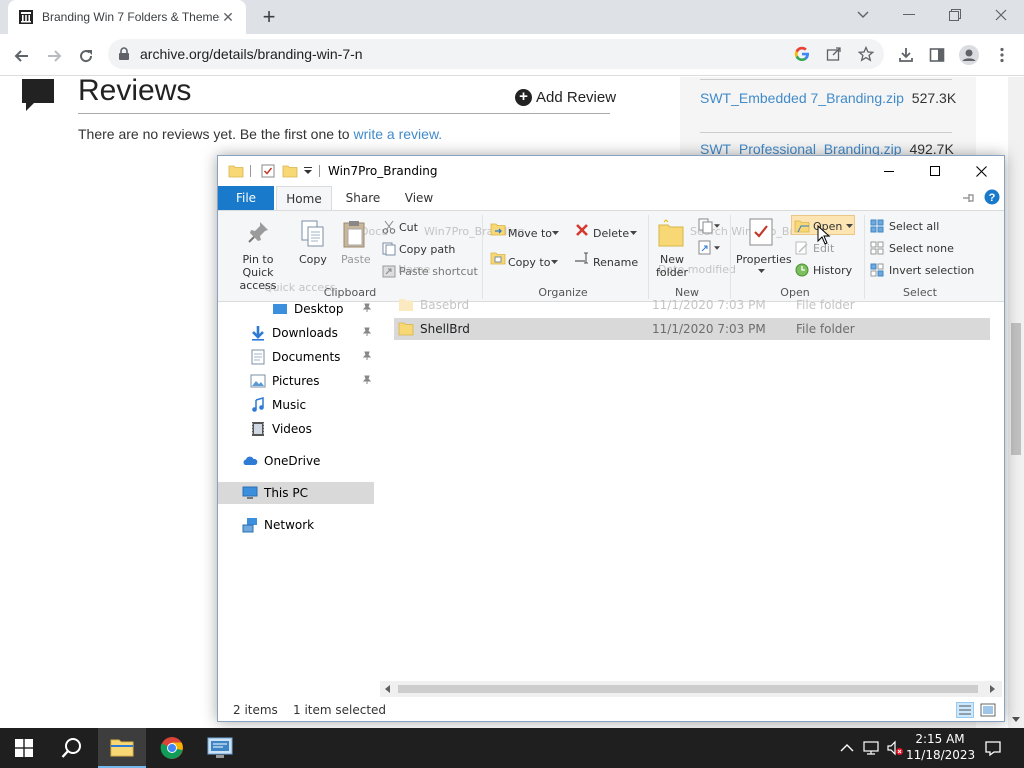  I want to click on horizontal-scroll-thumb, so click(688, 689).